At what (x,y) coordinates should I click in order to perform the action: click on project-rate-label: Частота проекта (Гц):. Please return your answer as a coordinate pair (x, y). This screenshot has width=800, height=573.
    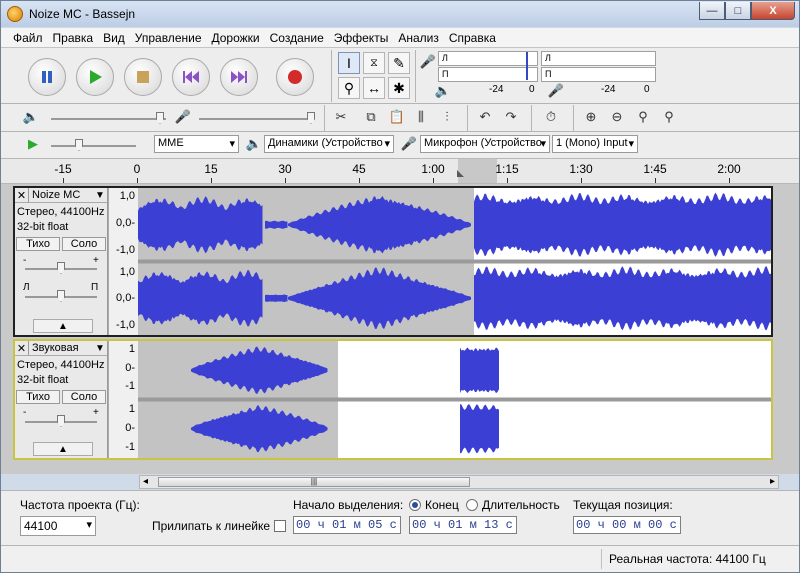
    Looking at the image, I should click on (80, 505).